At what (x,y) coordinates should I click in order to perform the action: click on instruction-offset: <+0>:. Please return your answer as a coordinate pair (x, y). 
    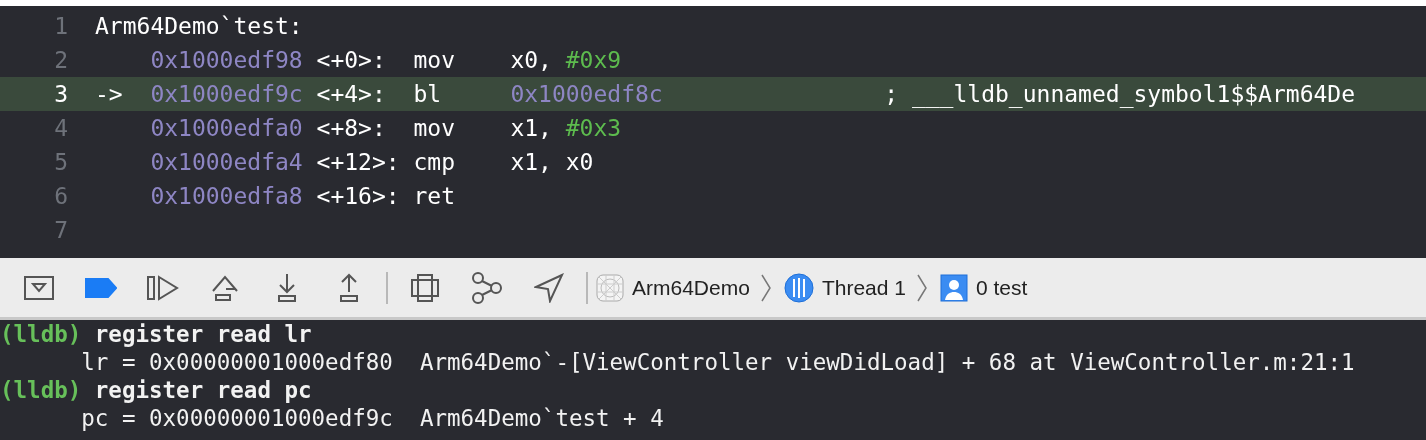
    Looking at the image, I should click on (351, 60).